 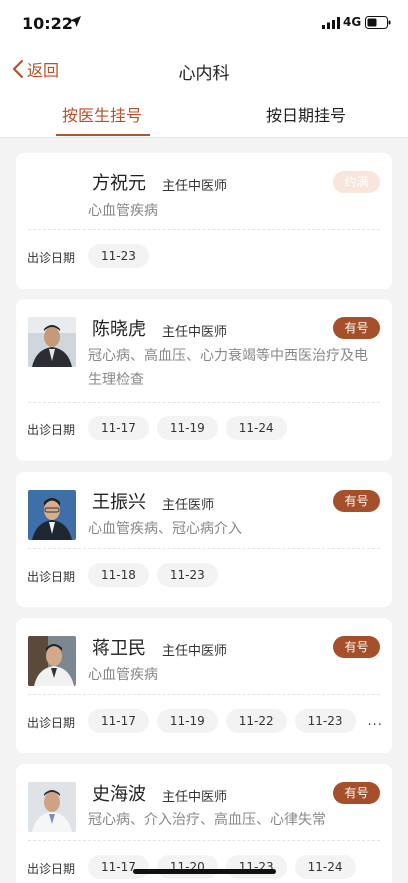 What do you see at coordinates (352, 22) in the screenshot?
I see `network-type: 4G` at bounding box center [352, 22].